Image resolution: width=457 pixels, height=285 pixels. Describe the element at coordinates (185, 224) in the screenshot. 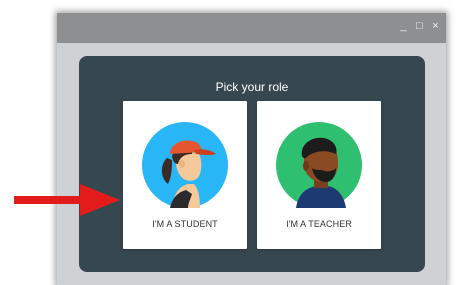

I see `student-label: I'M A STUDENT` at that location.